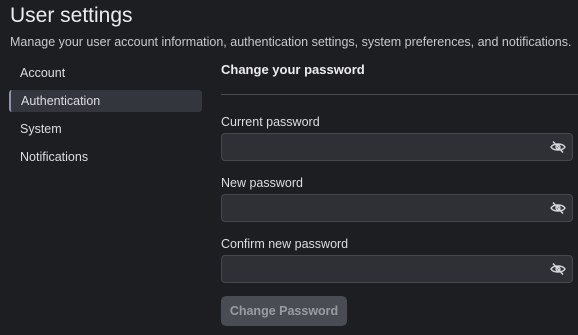  I want to click on confirm-password-input, so click(382, 269).